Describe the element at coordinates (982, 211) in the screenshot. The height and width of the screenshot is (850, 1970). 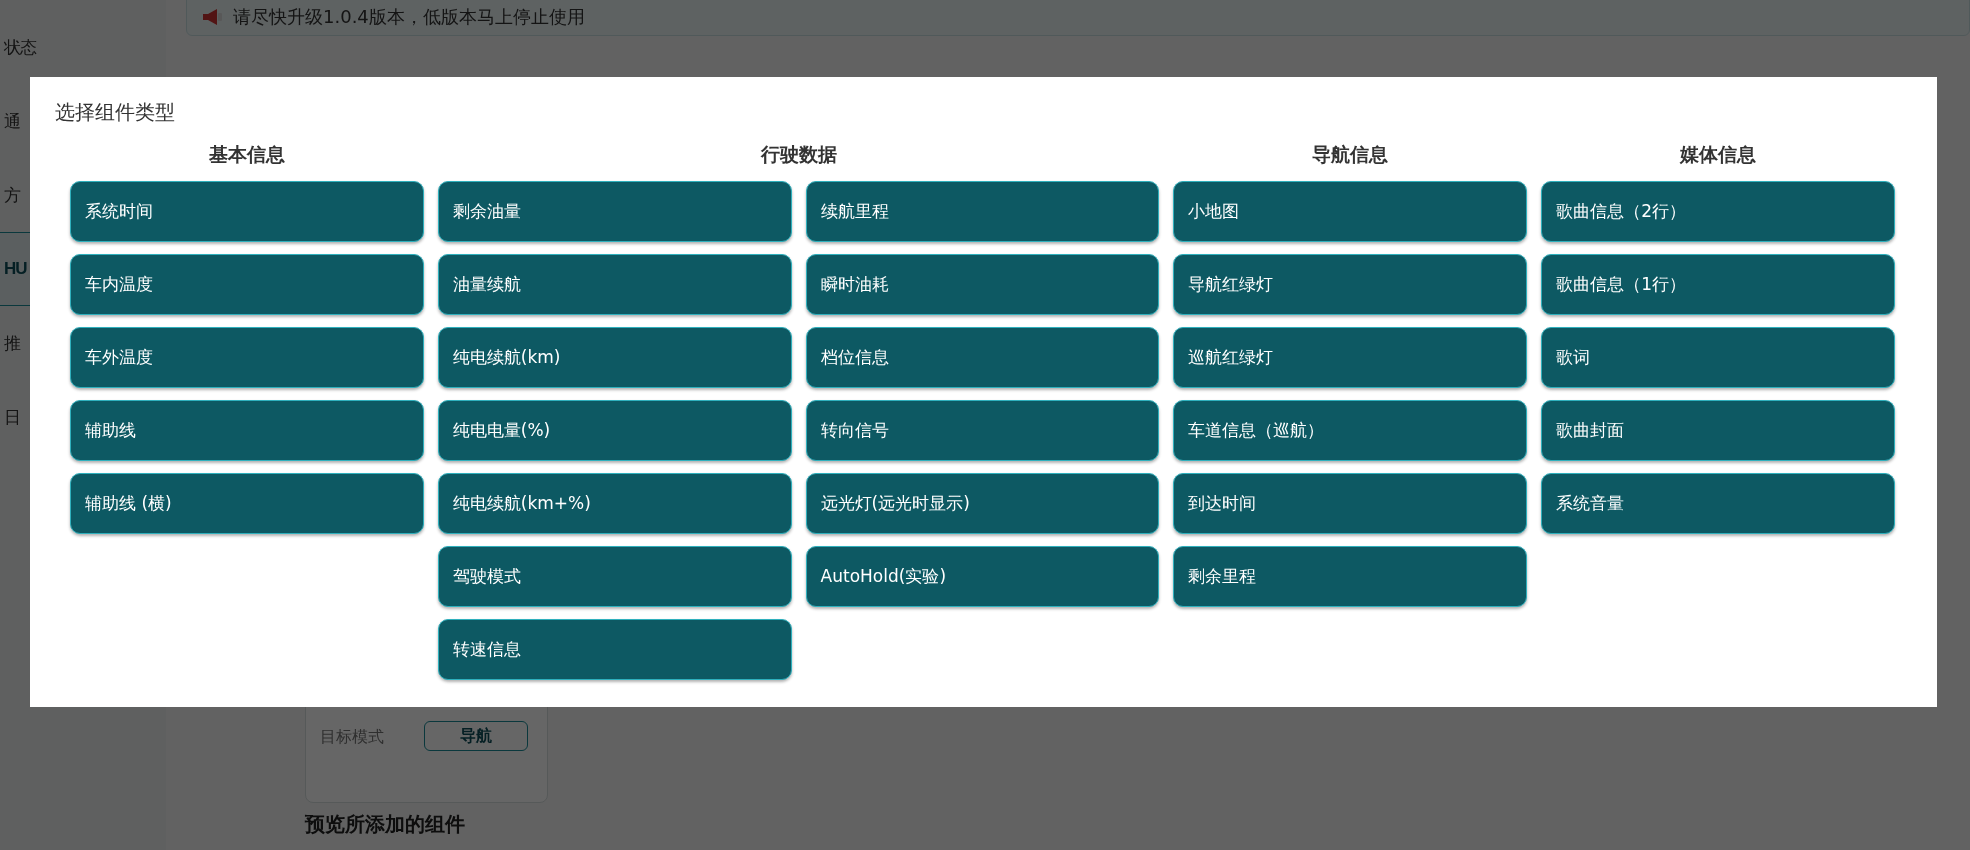
I see `component-button: 续航里程` at that location.